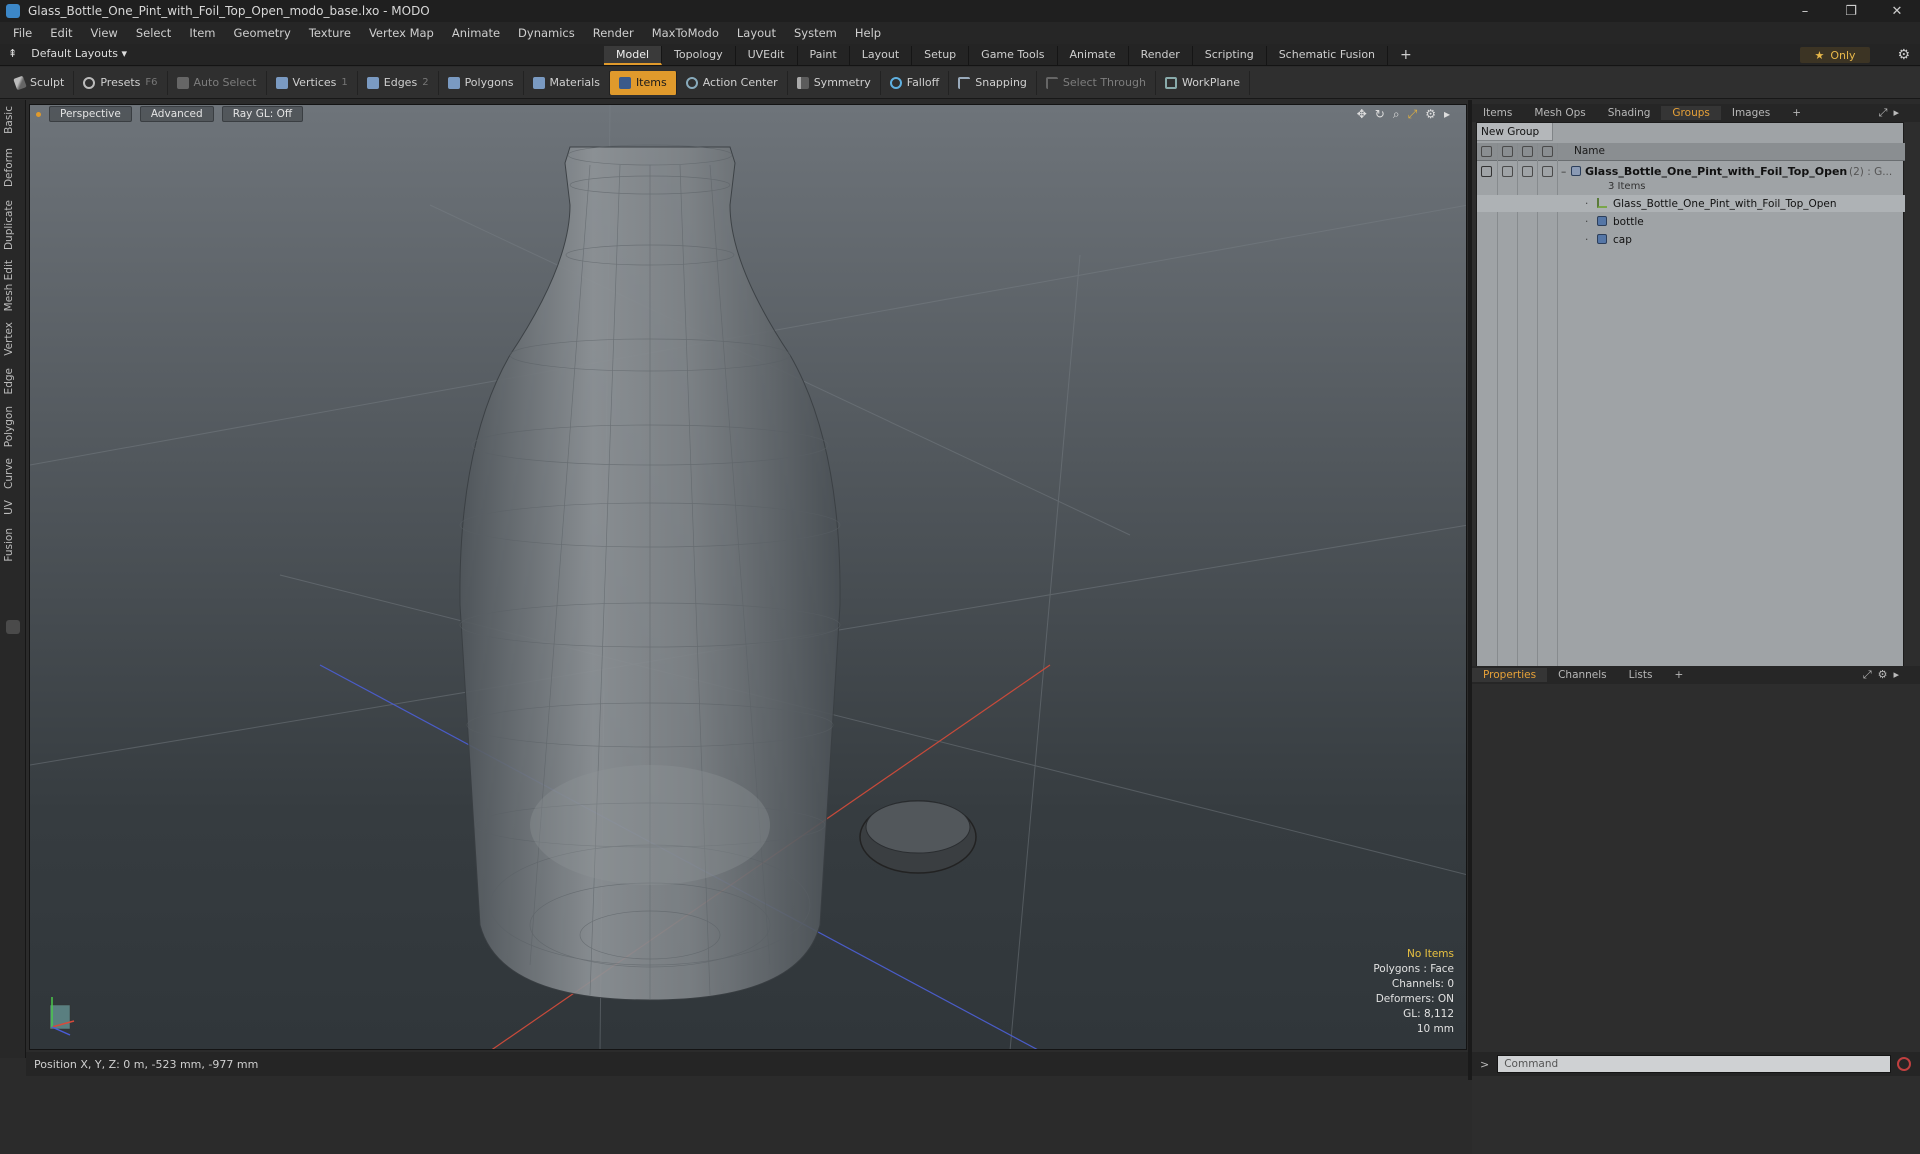 This screenshot has width=1920, height=1154. I want to click on materials-button: Materials, so click(567, 82).